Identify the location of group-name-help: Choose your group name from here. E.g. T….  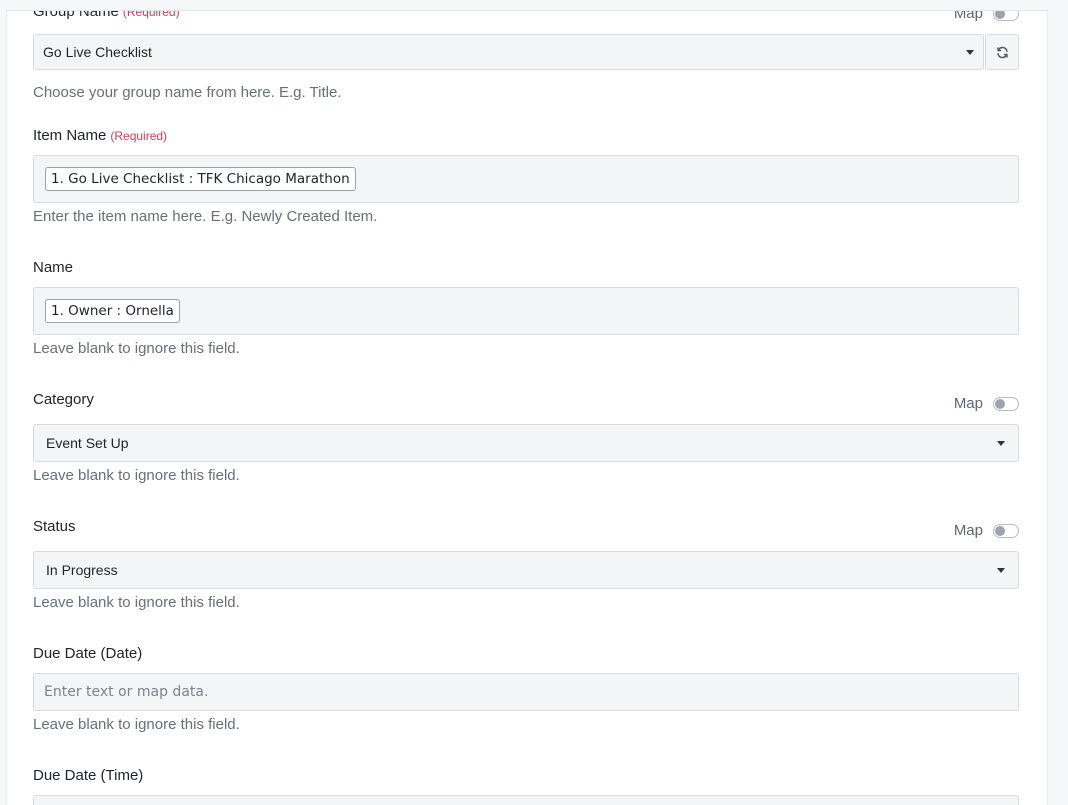
(187, 92).